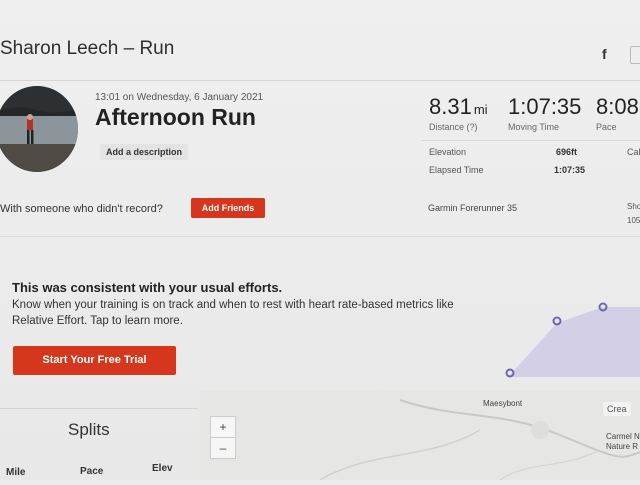  I want to click on stats-divider, so click(531, 140).